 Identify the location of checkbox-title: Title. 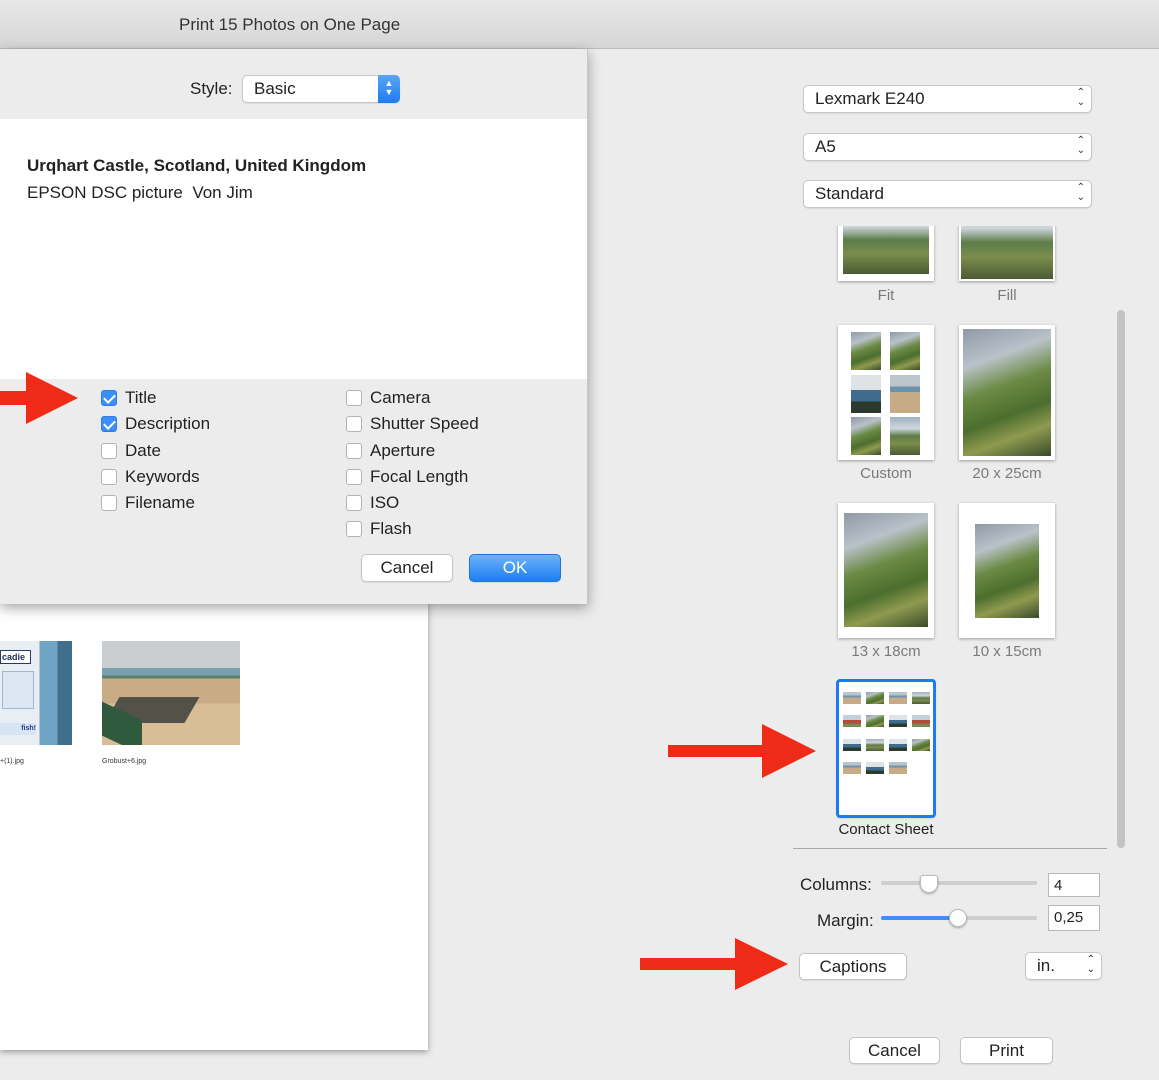
(129, 398).